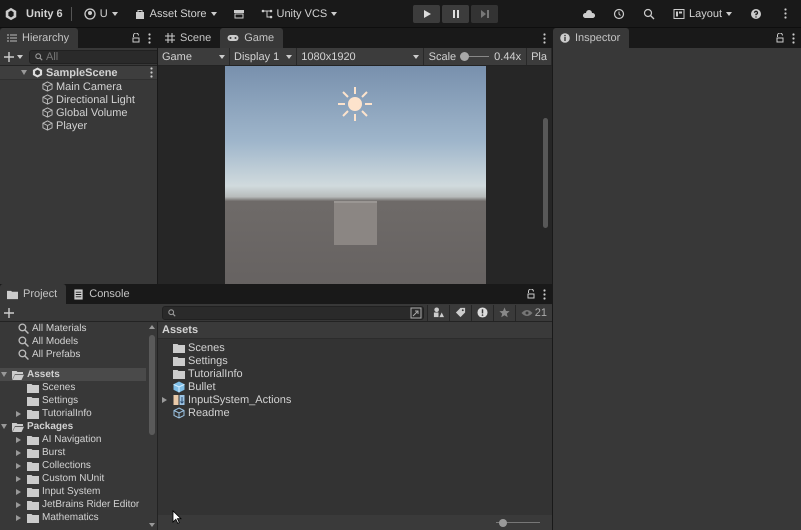 Image resolution: width=801 pixels, height=530 pixels. Describe the element at coordinates (475, 56) in the screenshot. I see `scale-slider` at that location.